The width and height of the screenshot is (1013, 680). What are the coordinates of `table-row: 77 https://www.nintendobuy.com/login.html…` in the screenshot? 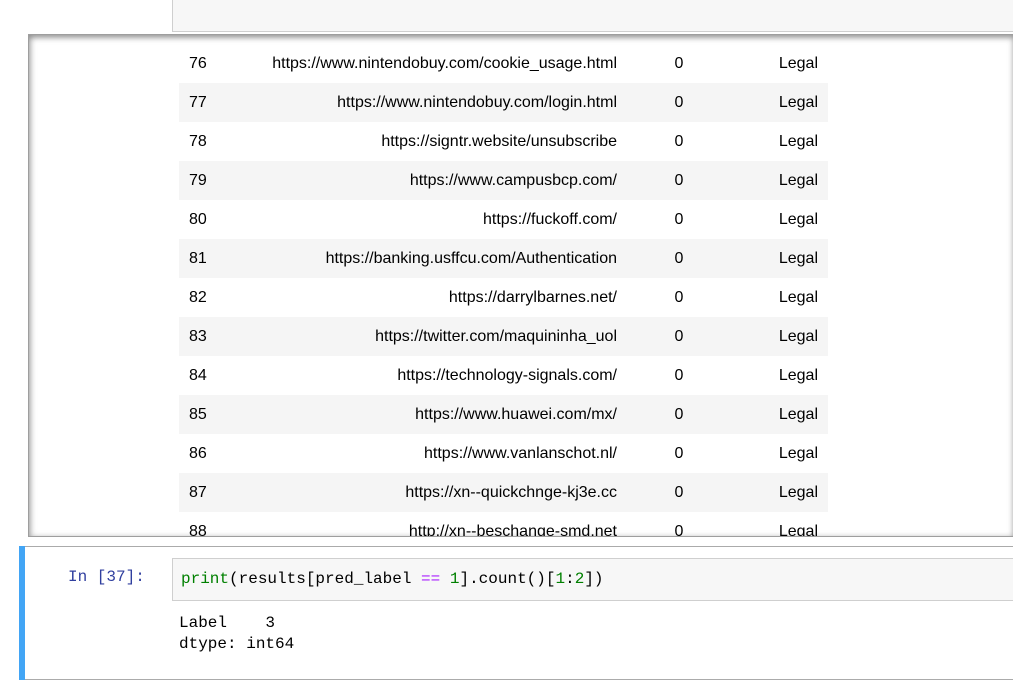 It's located at (503, 102).